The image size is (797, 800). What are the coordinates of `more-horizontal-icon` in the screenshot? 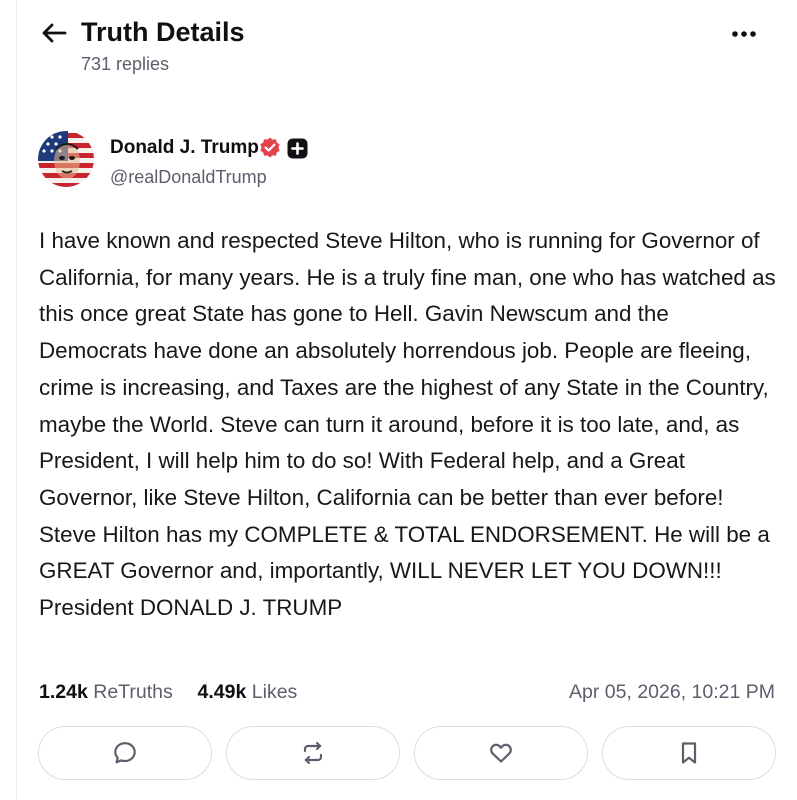 It's located at (744, 34).